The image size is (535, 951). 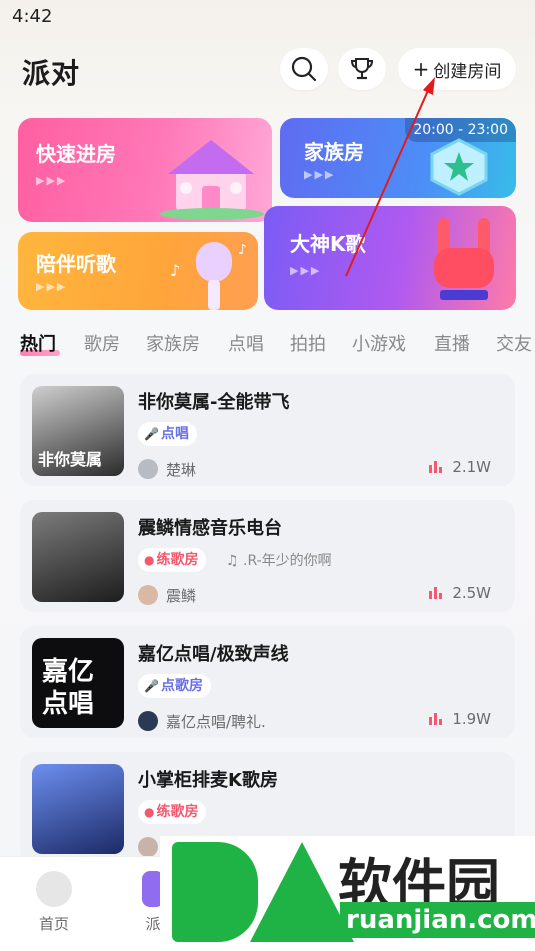 I want to click on tag-label: 点歌房, so click(x=181, y=686).